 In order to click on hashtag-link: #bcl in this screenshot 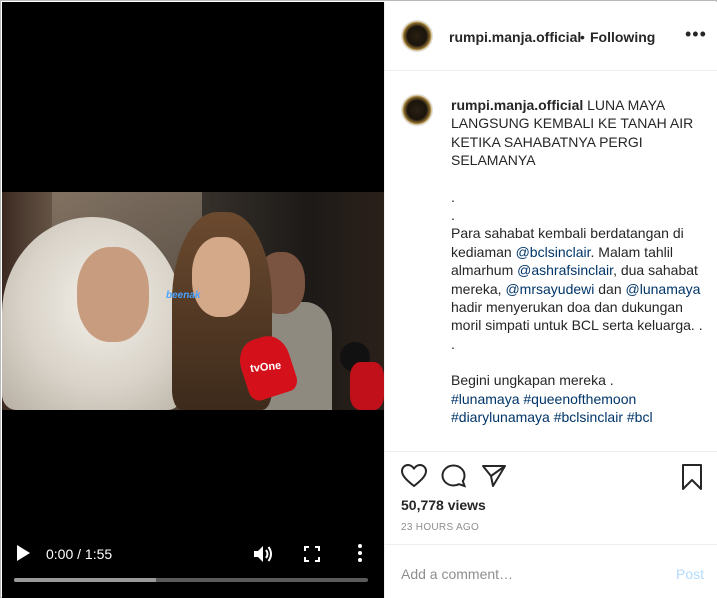, I will do `click(640, 417)`.